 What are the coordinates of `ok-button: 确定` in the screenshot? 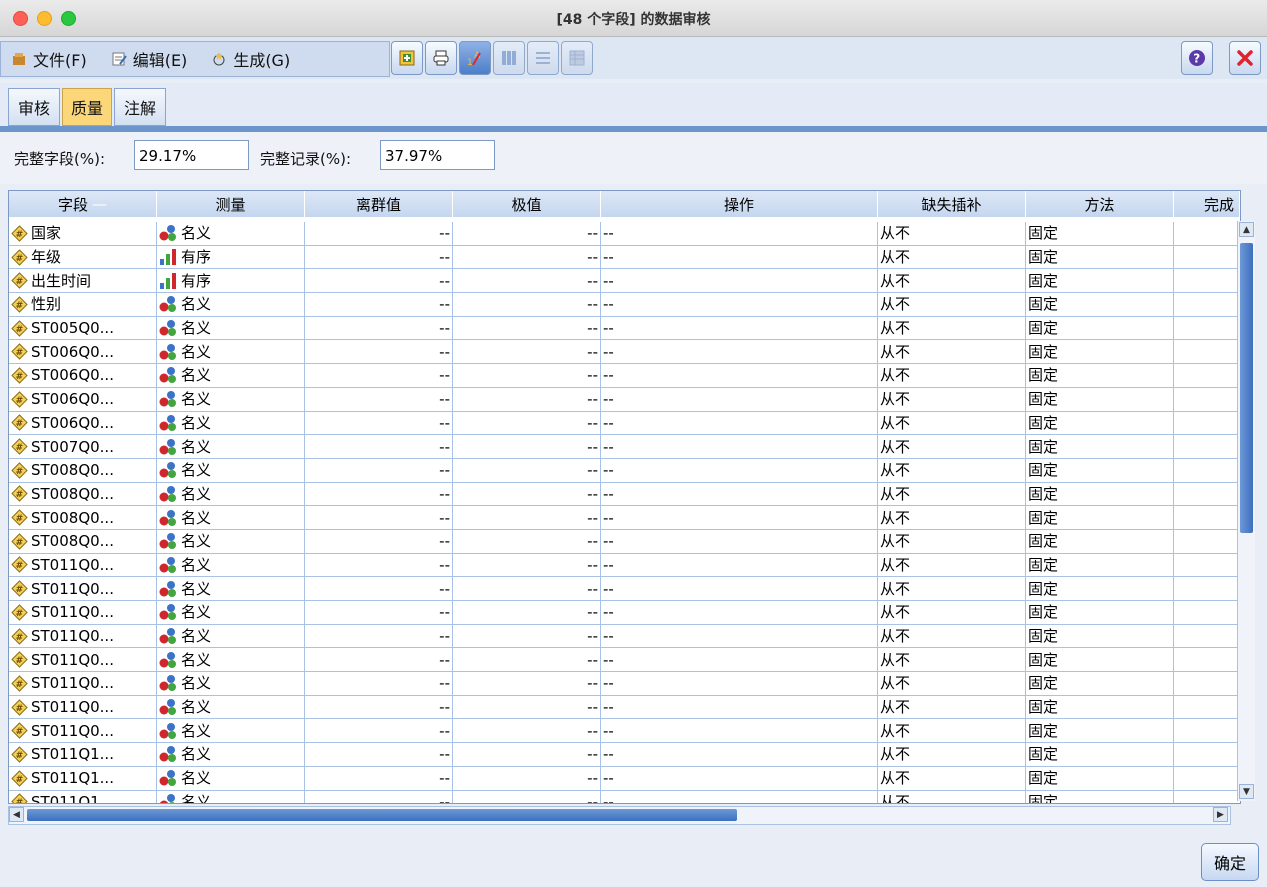 It's located at (1230, 862).